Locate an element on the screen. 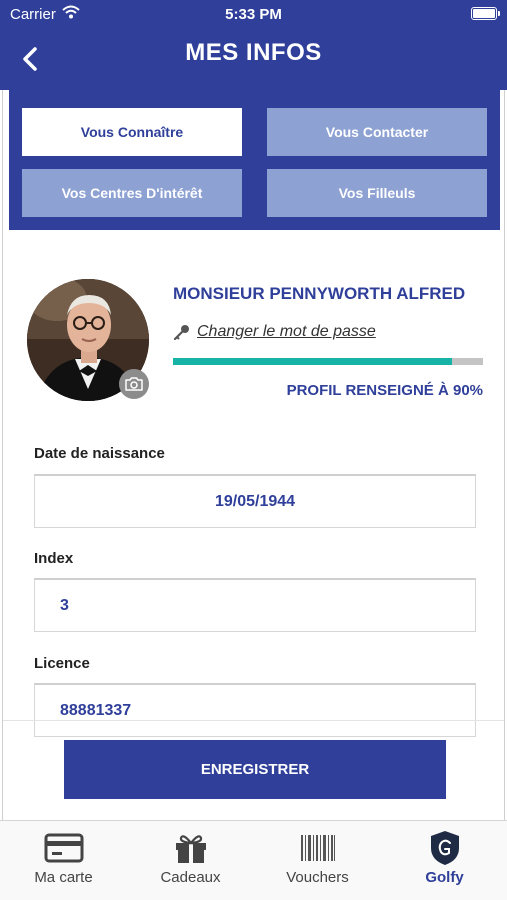 Image resolution: width=507 pixels, height=900 pixels. card-icon is located at coordinates (63, 848).